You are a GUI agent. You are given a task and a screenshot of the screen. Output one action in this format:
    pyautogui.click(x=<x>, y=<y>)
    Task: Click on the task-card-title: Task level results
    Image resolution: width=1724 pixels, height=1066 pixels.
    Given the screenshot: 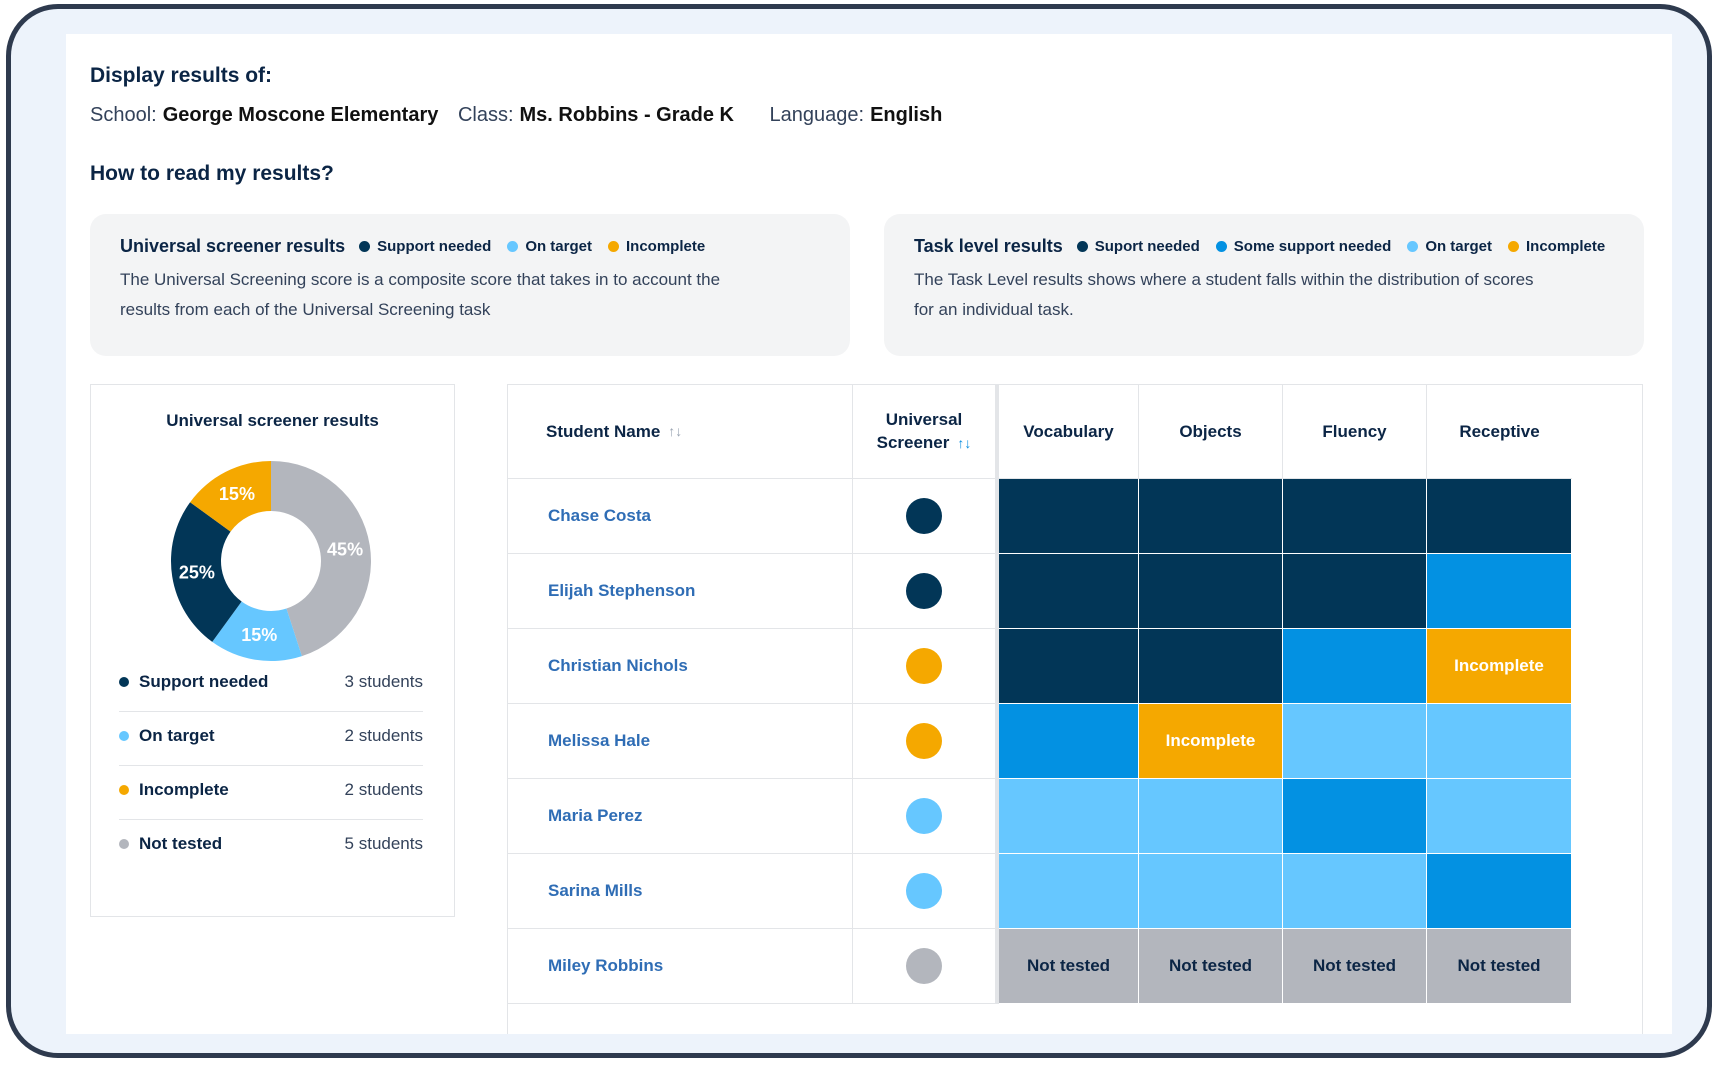 What is the action you would take?
    pyautogui.click(x=988, y=246)
    